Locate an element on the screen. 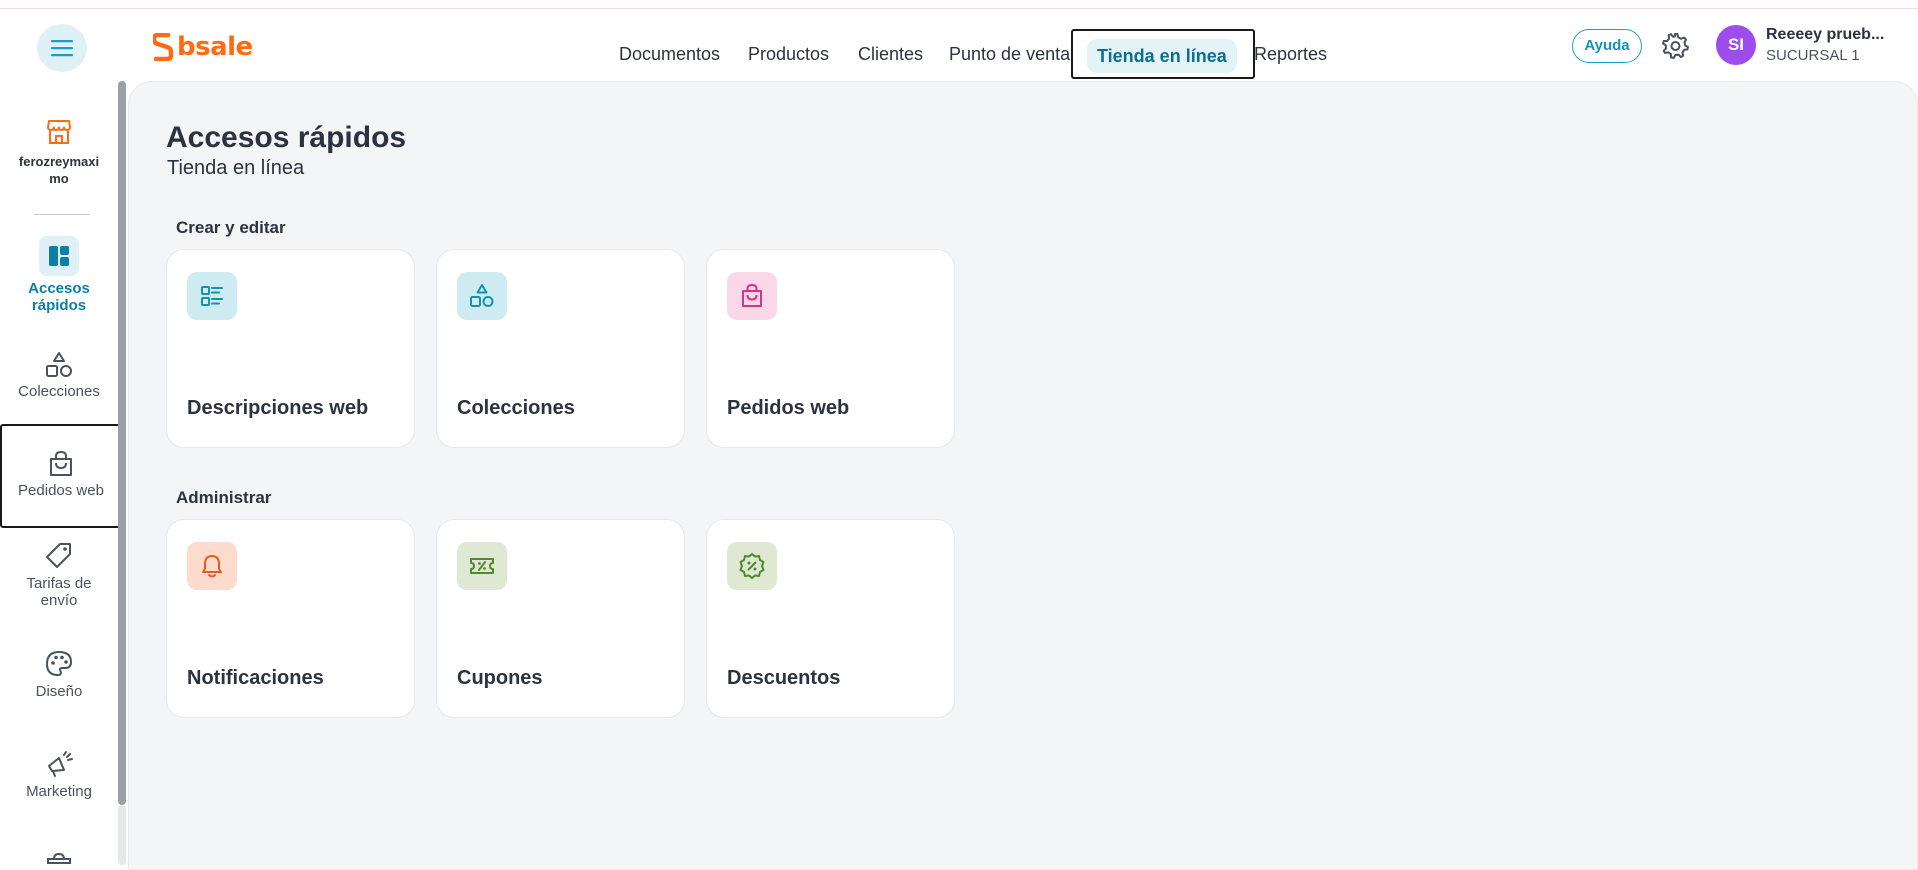  sidebar-item-label: Accesos is located at coordinates (59, 288).